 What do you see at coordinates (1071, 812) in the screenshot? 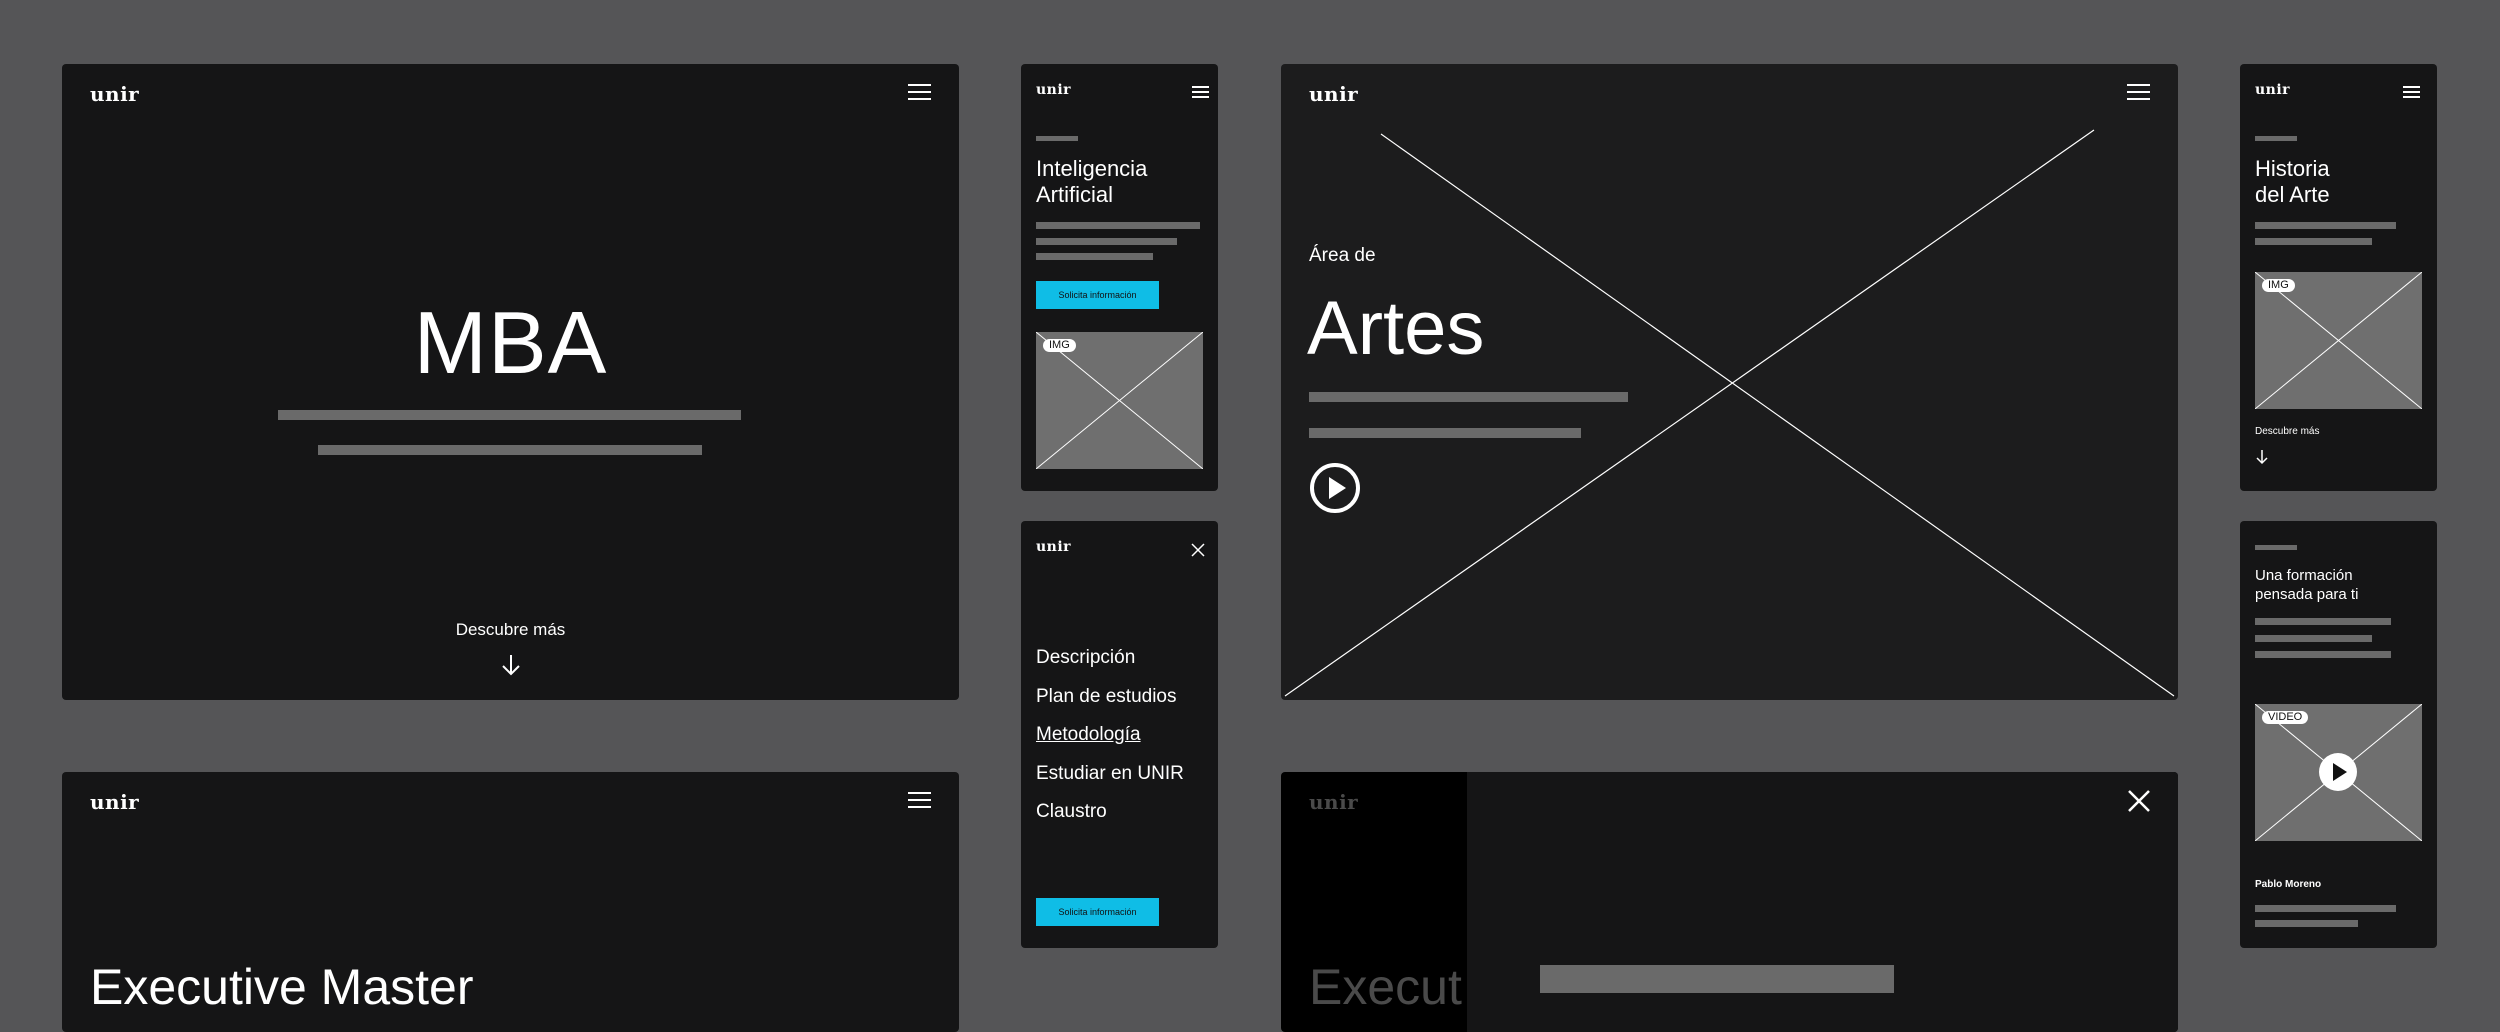
I see `menu-item-claustro: Claustro` at bounding box center [1071, 812].